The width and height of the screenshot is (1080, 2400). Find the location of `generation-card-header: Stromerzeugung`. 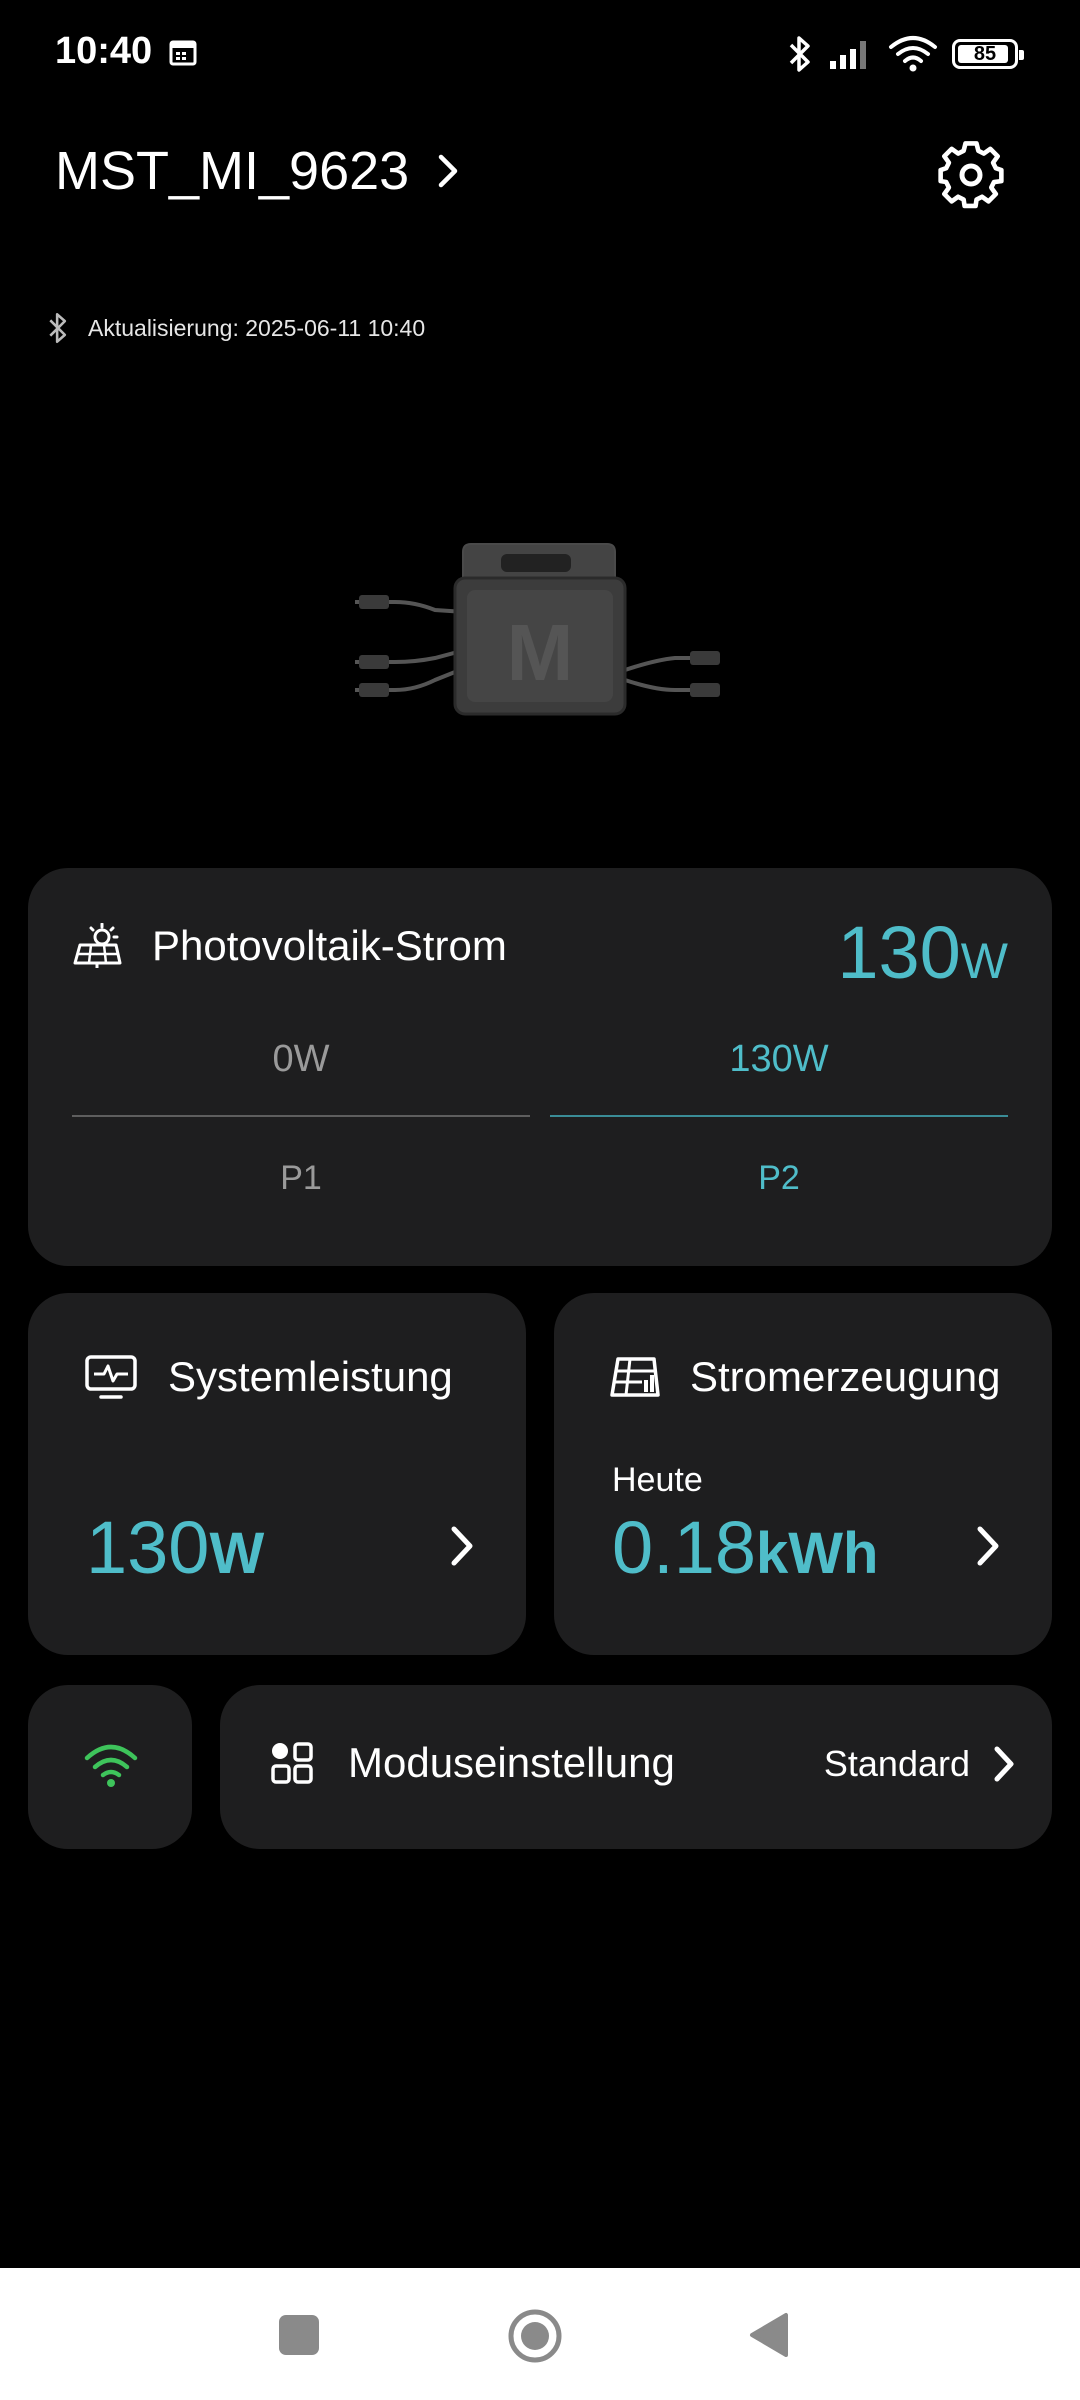

generation-card-header: Stromerzeugung is located at coordinates (805, 1377).